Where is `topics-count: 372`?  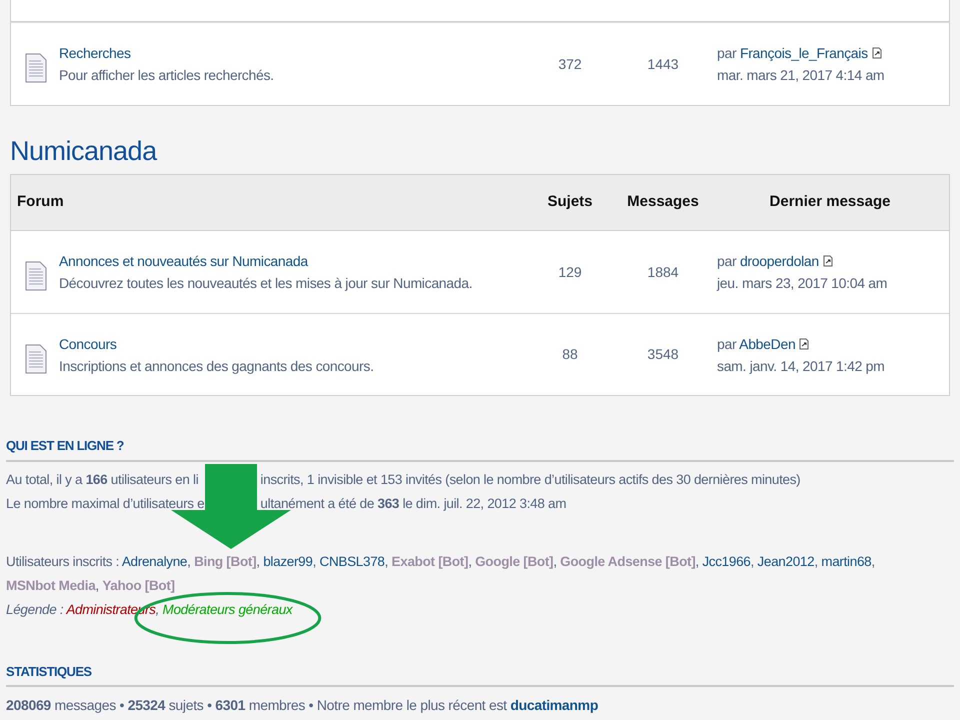 topics-count: 372 is located at coordinates (570, 64).